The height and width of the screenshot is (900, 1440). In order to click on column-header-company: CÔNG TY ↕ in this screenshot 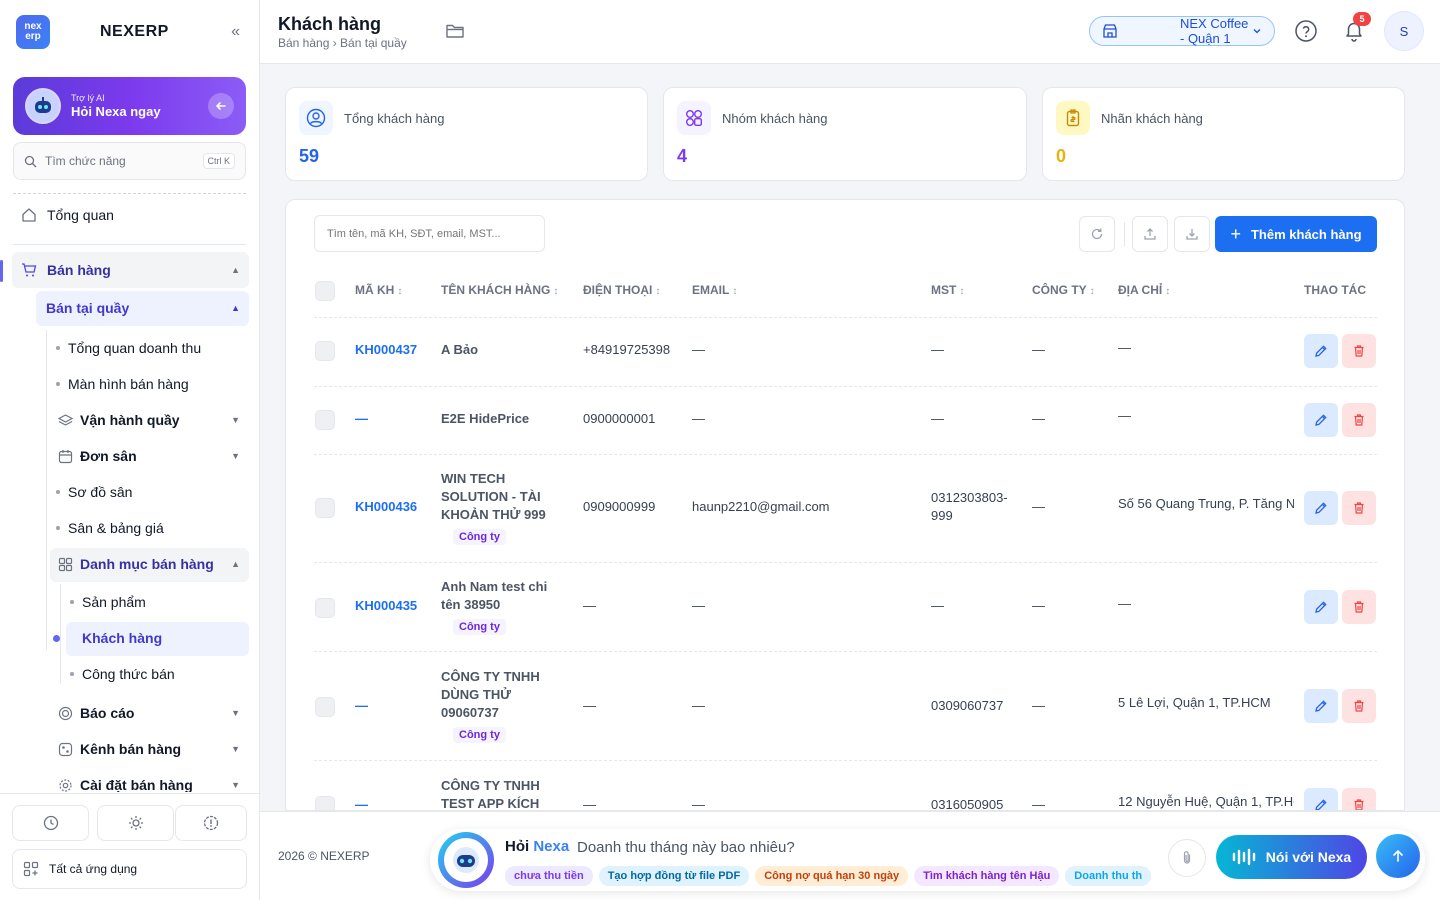, I will do `click(1063, 290)`.